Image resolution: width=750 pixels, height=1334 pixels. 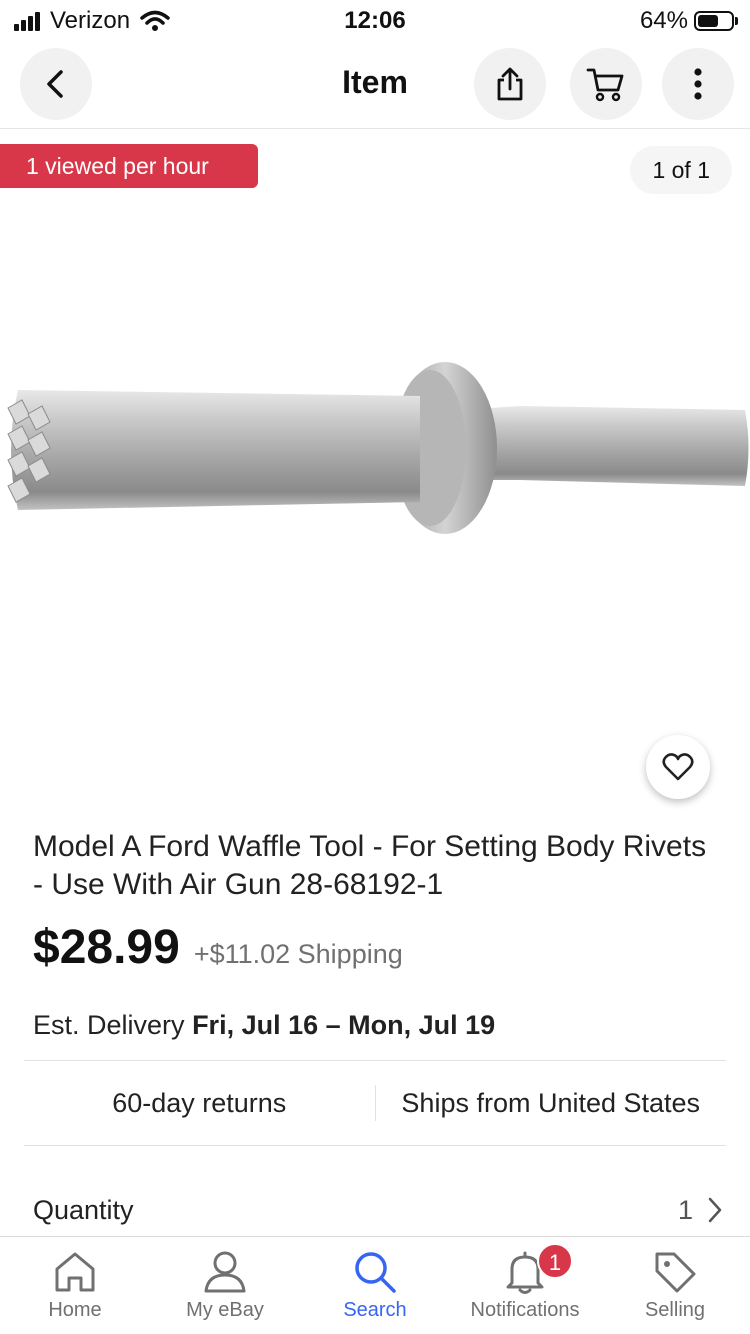 I want to click on shipping-cost: +$11.02 Shipping, so click(x=298, y=954).